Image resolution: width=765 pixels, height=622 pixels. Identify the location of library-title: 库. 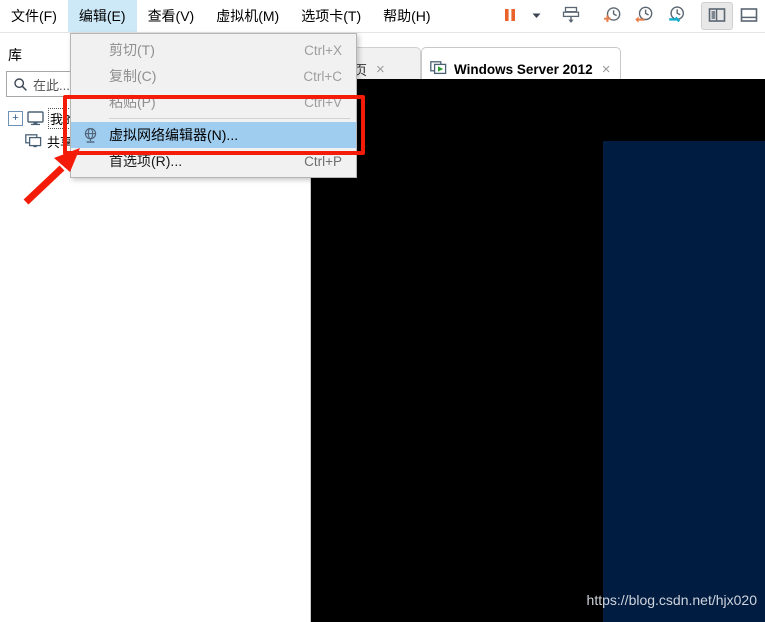
(15, 55).